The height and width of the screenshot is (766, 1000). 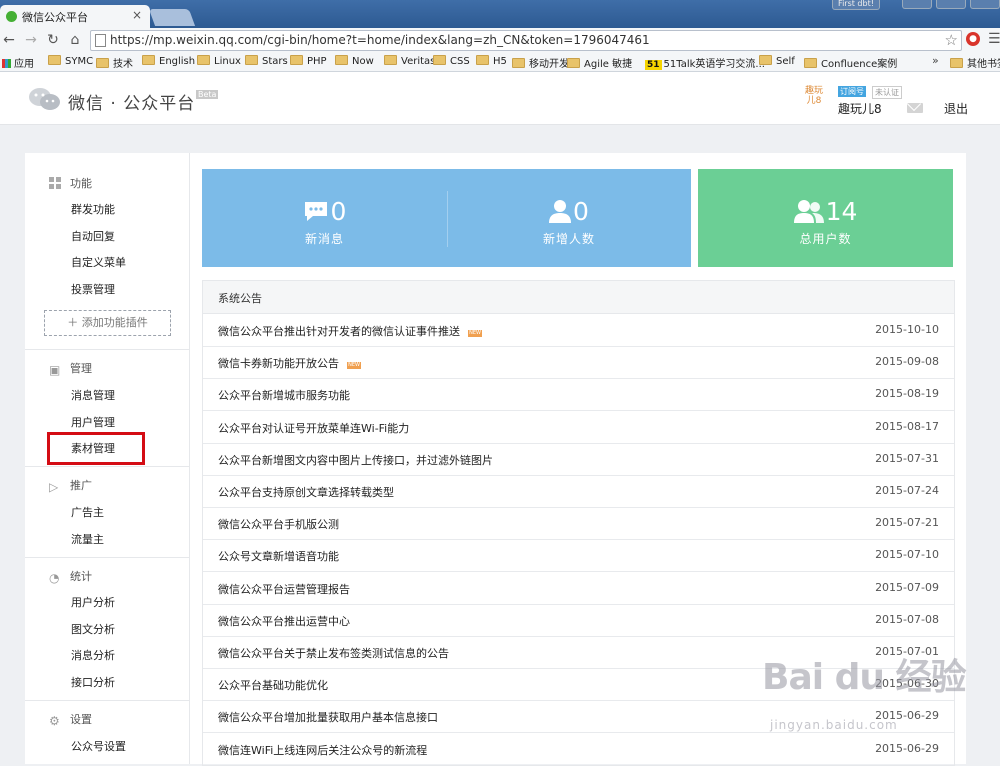 What do you see at coordinates (578, 427) in the screenshot?
I see `announcement-row: 公众平台对认证号开放菜单连Wi-Fi能力 2015-08-17` at bounding box center [578, 427].